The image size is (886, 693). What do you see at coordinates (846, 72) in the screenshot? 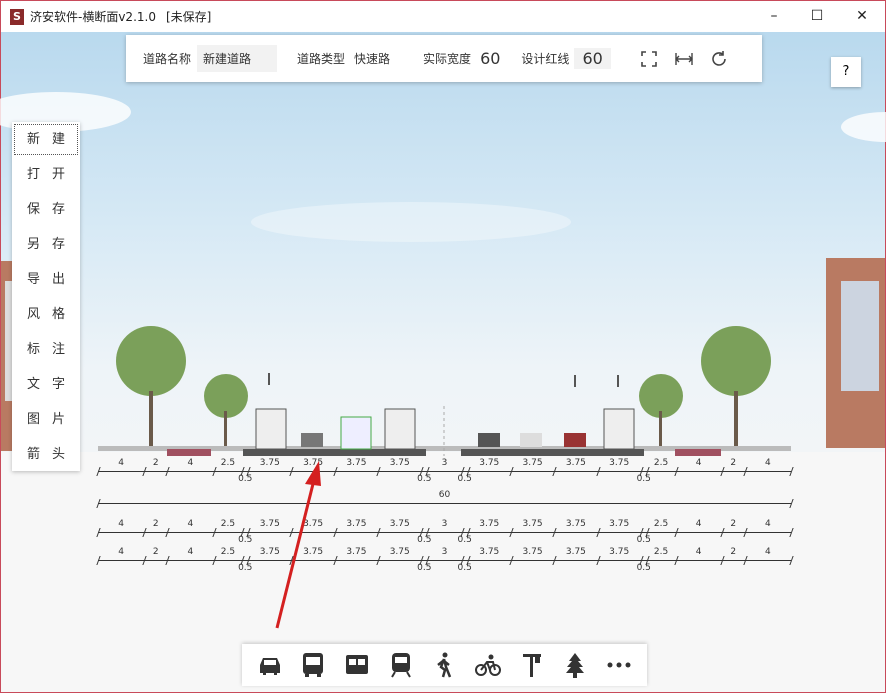
I see `help-button: ?` at bounding box center [846, 72].